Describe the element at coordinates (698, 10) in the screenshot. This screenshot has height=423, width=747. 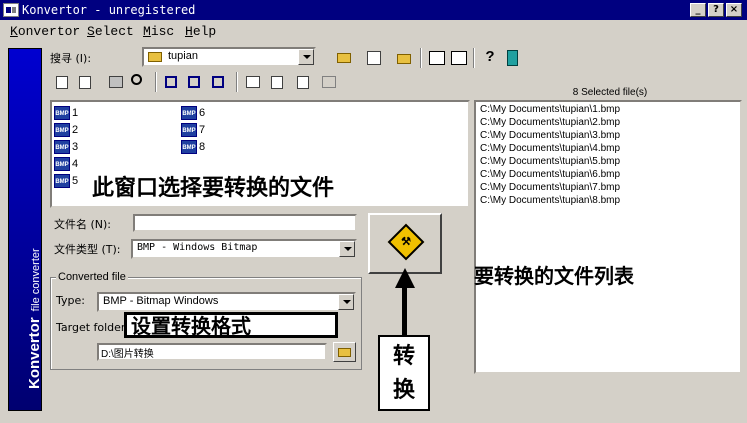
I see `minimize-button: _` at that location.